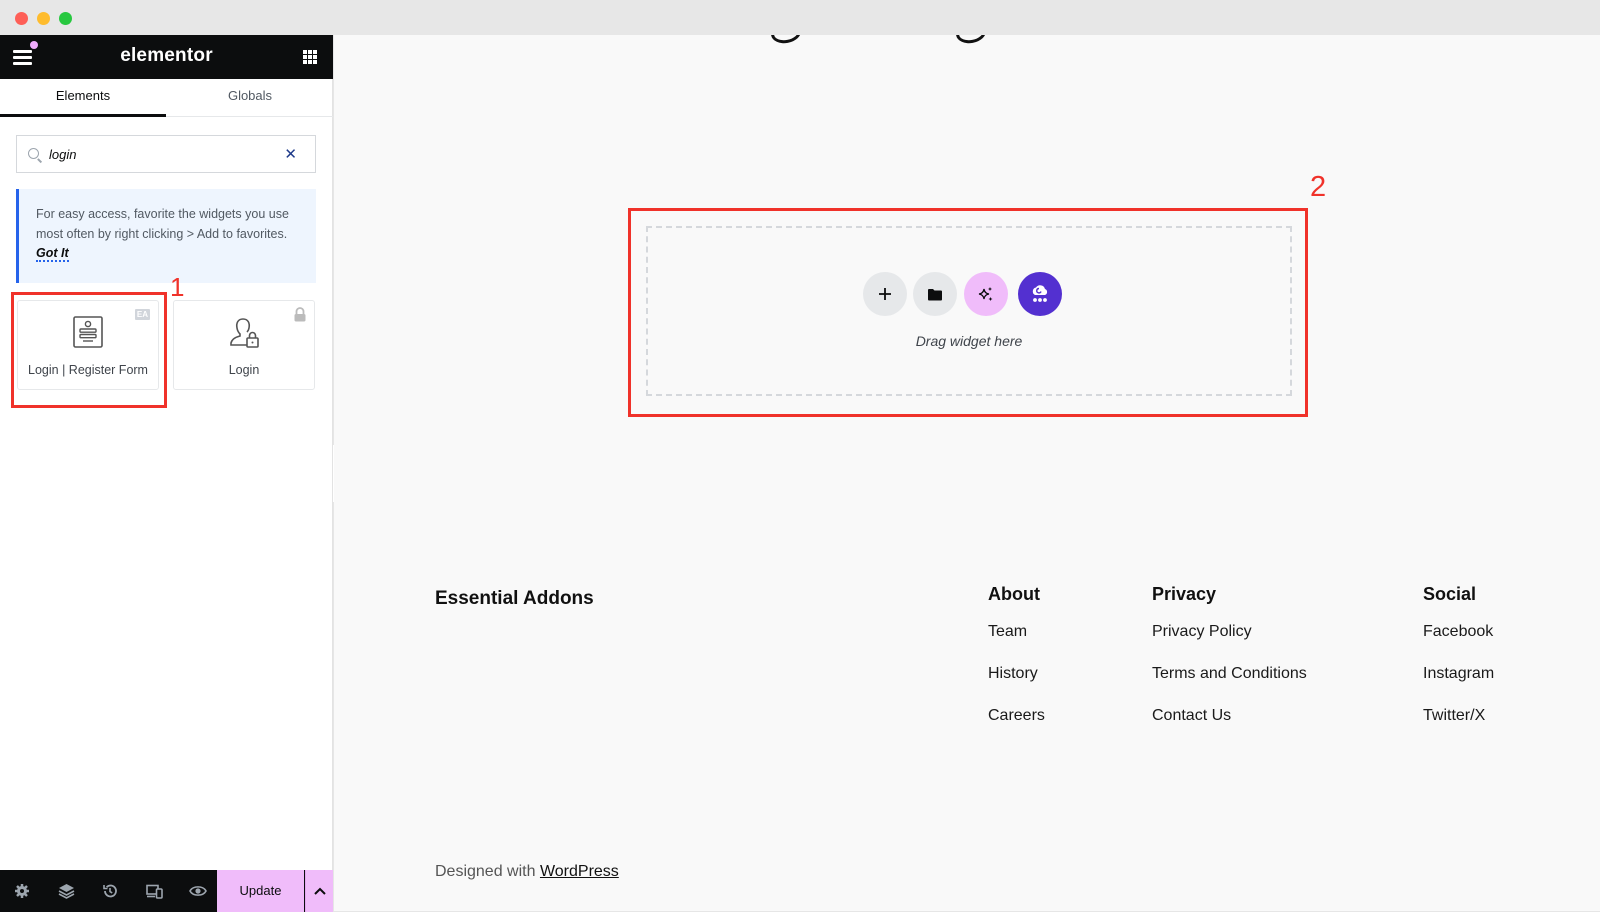  I want to click on responsive-mode-icon, so click(154, 891).